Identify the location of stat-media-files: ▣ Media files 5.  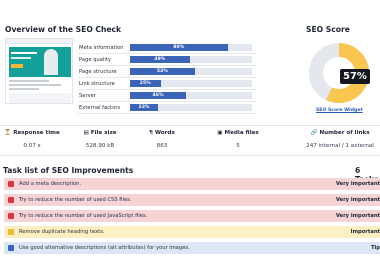
(238, 141).